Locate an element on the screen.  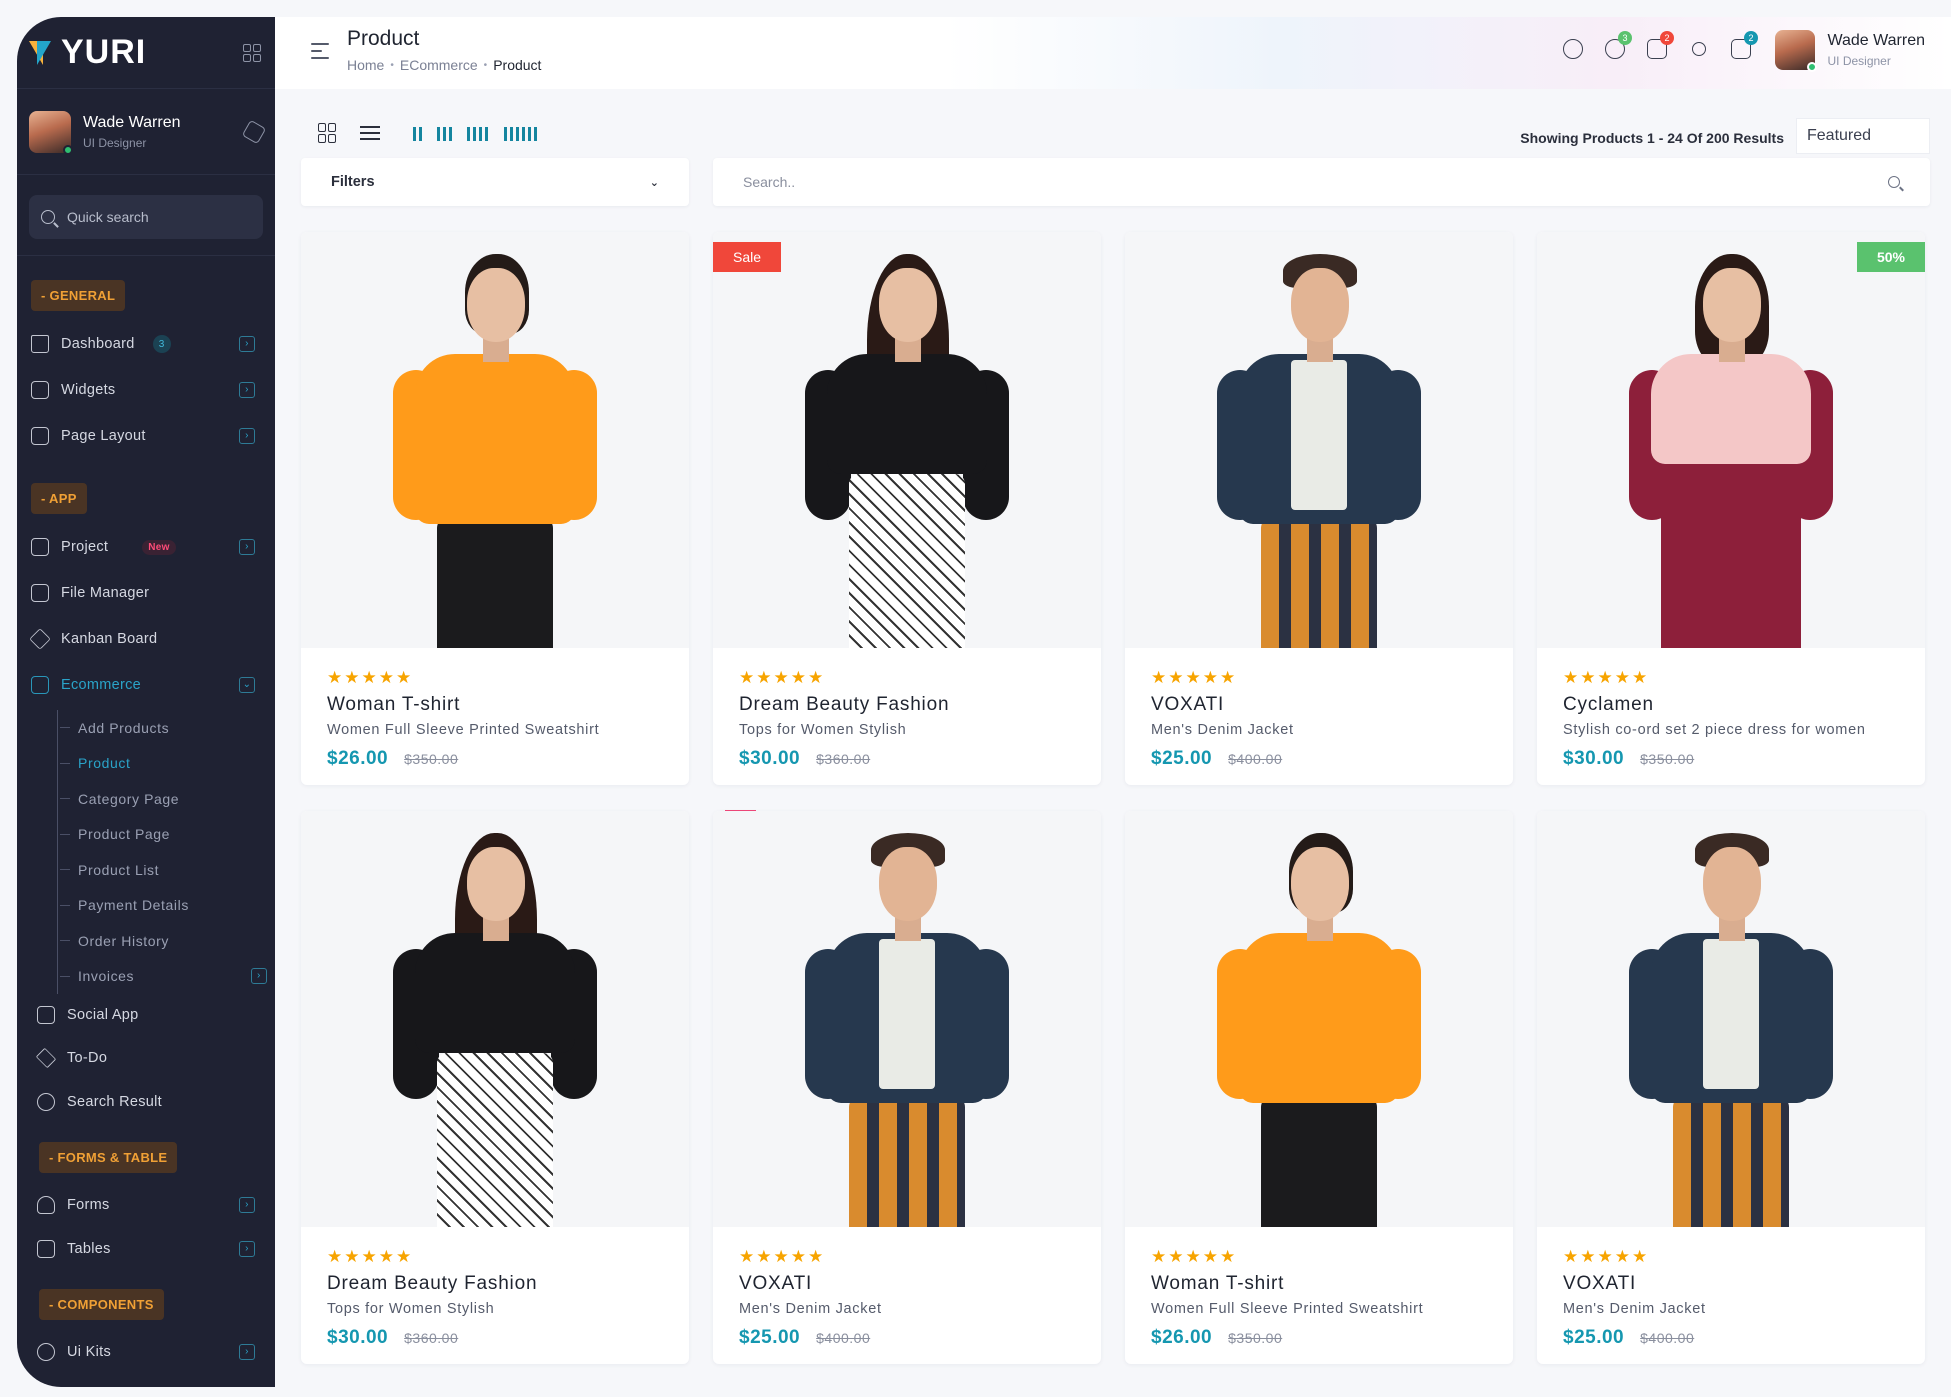
list-view-icon is located at coordinates (370, 133).